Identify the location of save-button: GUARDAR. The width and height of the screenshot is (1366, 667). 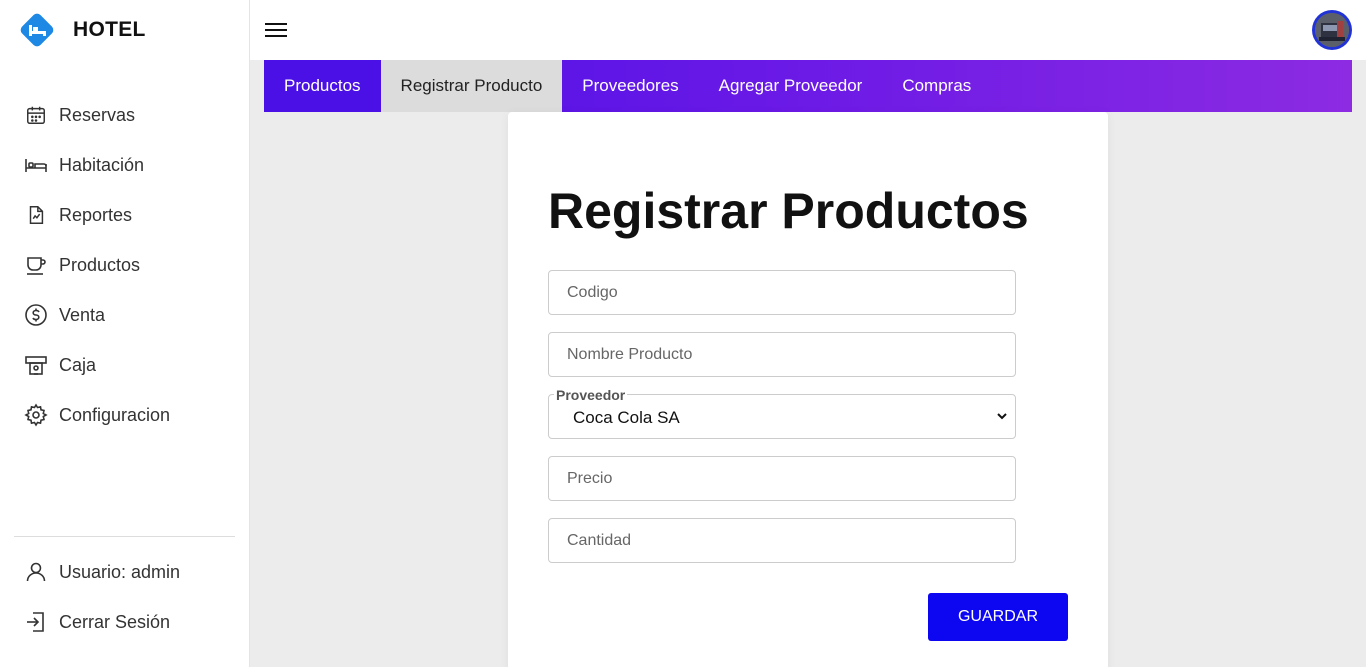
(998, 617).